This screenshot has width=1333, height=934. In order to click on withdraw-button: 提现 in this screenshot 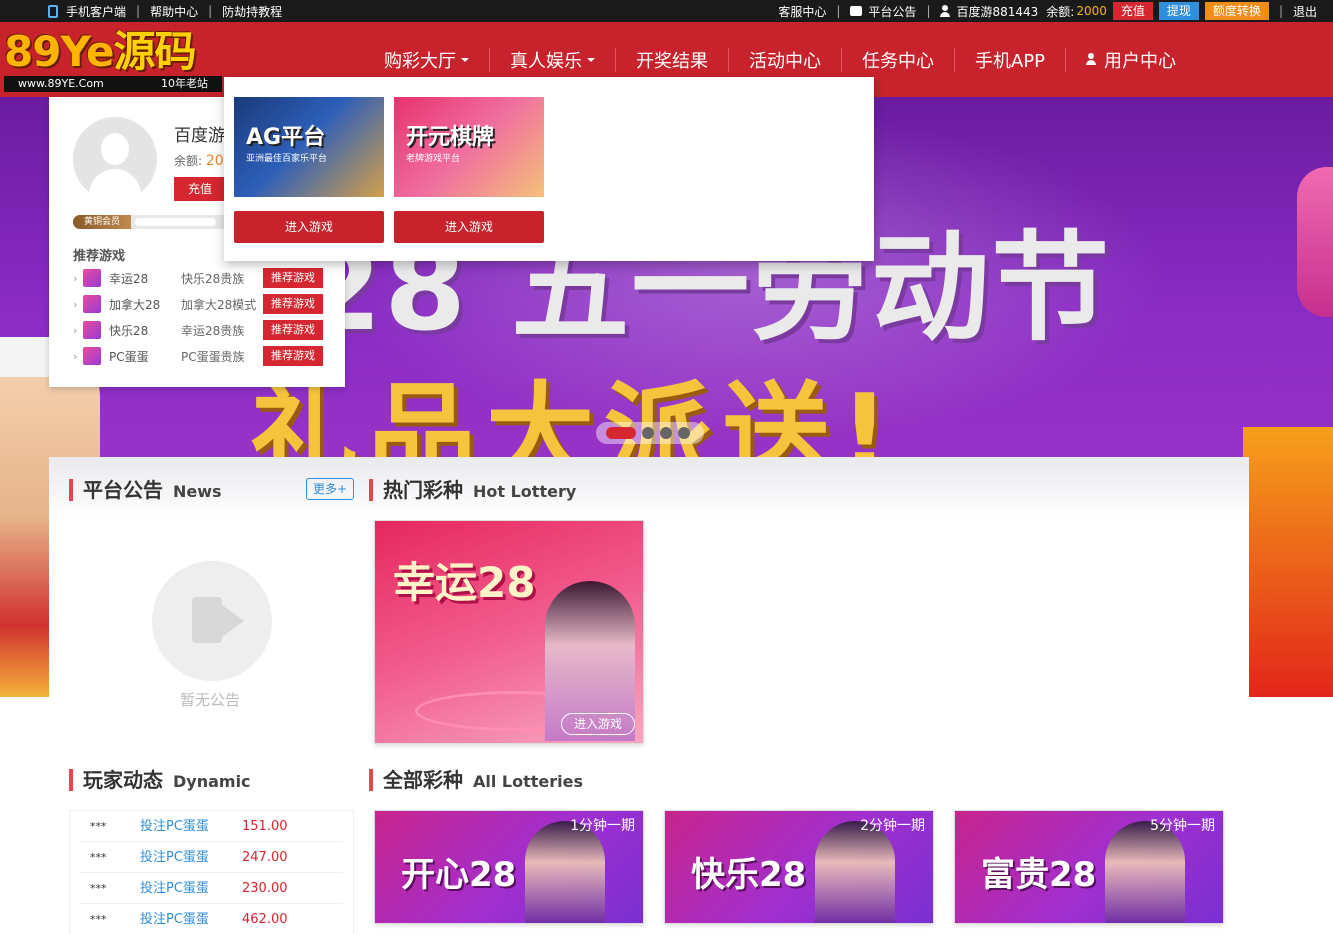, I will do `click(1178, 11)`.